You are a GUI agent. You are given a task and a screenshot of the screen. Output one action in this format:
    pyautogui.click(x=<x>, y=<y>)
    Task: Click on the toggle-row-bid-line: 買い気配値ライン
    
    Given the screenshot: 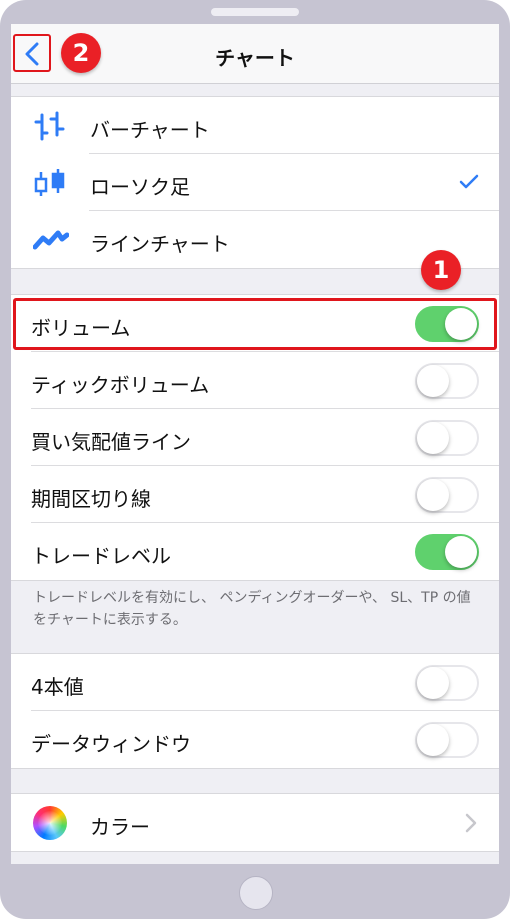 What is the action you would take?
    pyautogui.click(x=255, y=437)
    